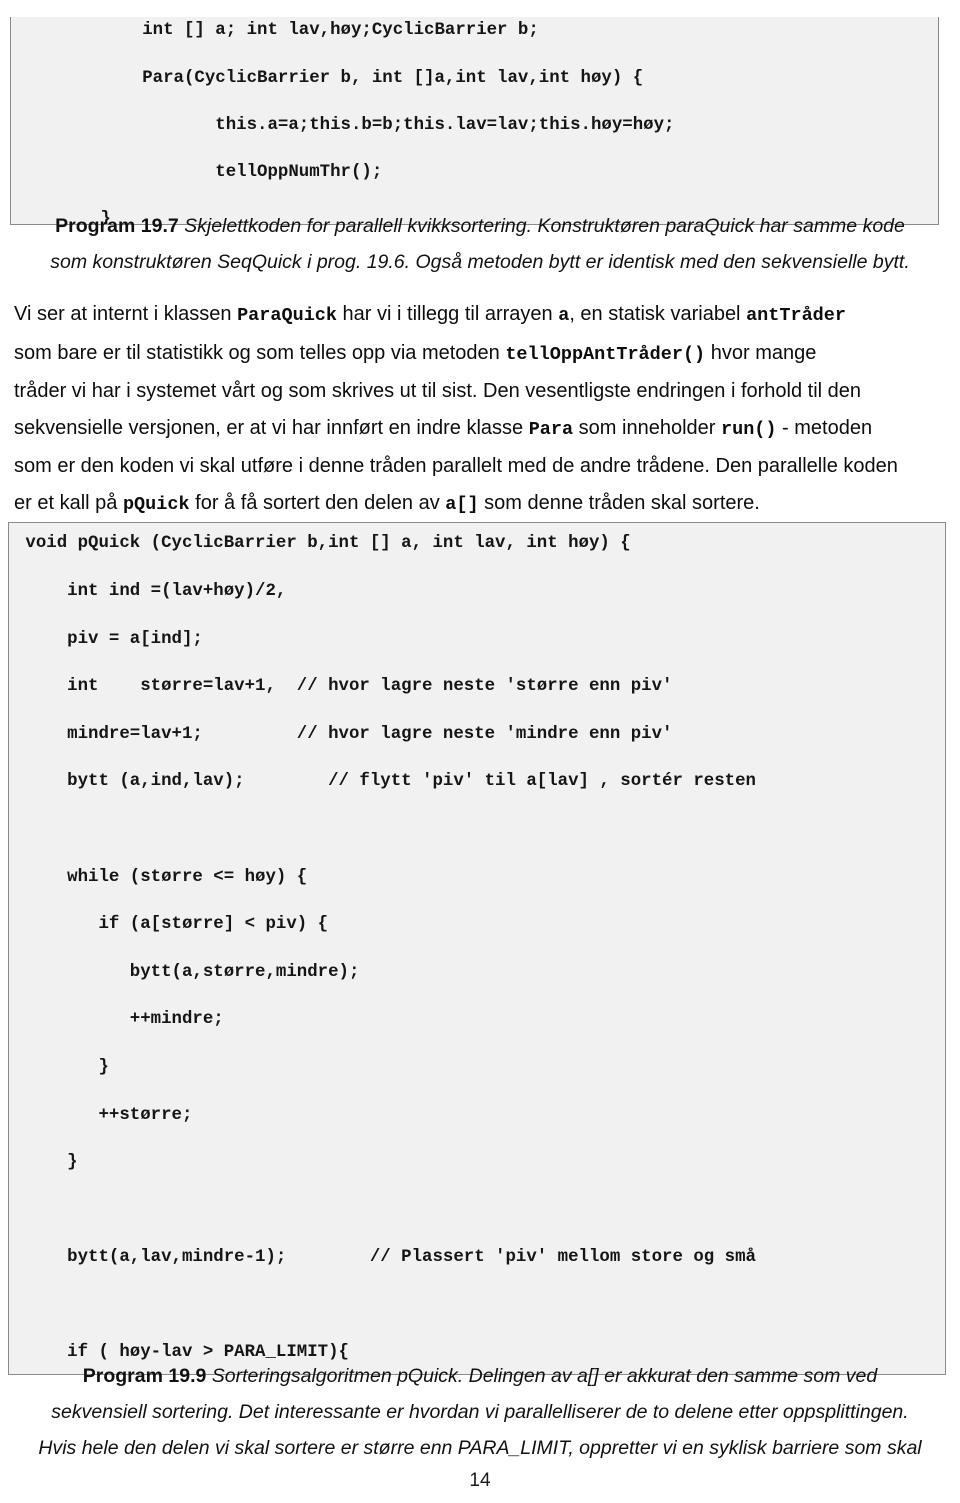 Image resolution: width=960 pixels, height=1503 pixels. What do you see at coordinates (172, 925) in the screenshot?
I see `code-line: if (a[større] < piv) {` at bounding box center [172, 925].